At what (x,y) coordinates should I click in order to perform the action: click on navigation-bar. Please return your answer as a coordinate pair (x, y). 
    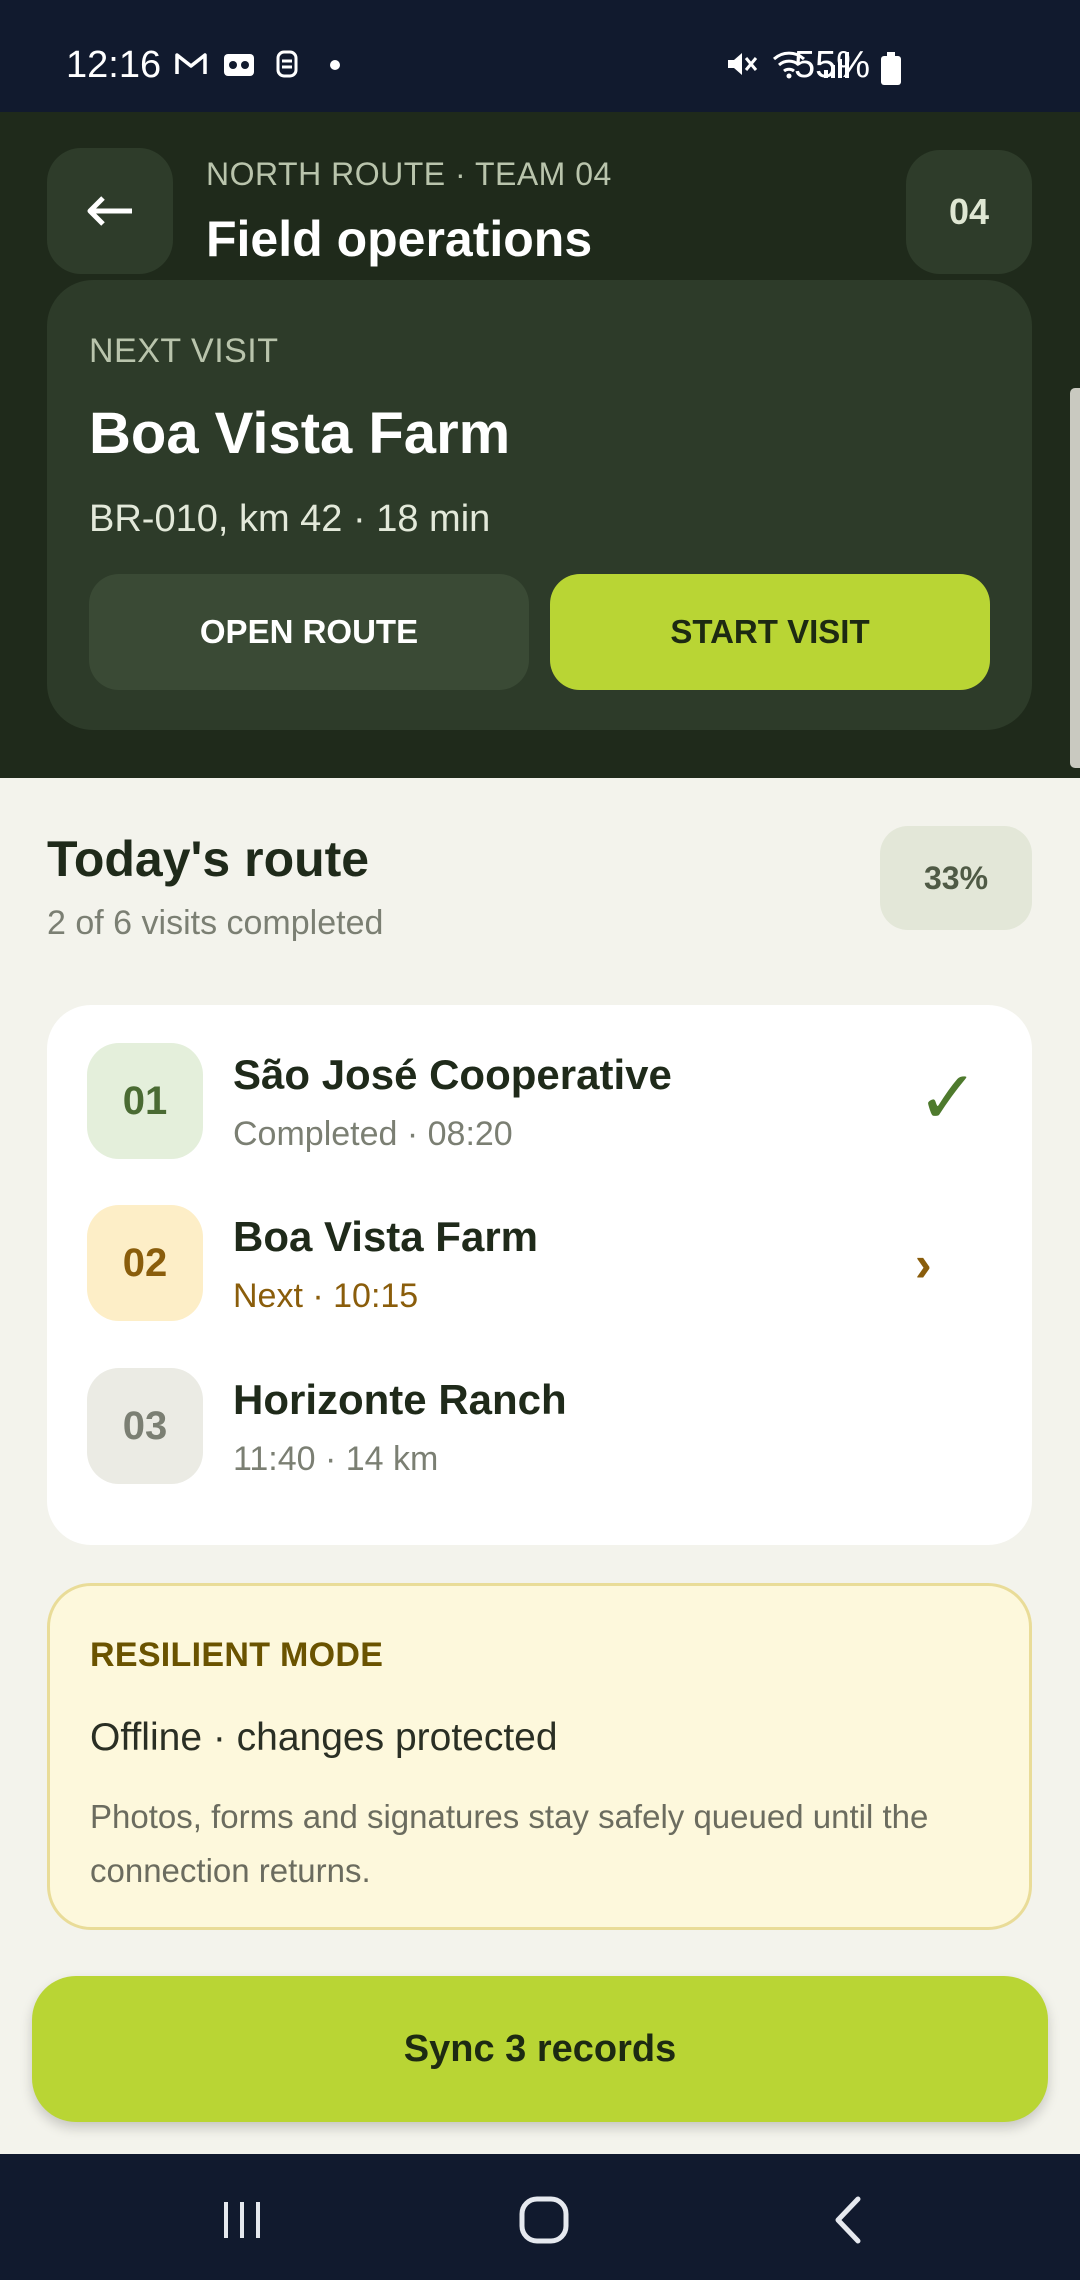
    Looking at the image, I should click on (540, 2217).